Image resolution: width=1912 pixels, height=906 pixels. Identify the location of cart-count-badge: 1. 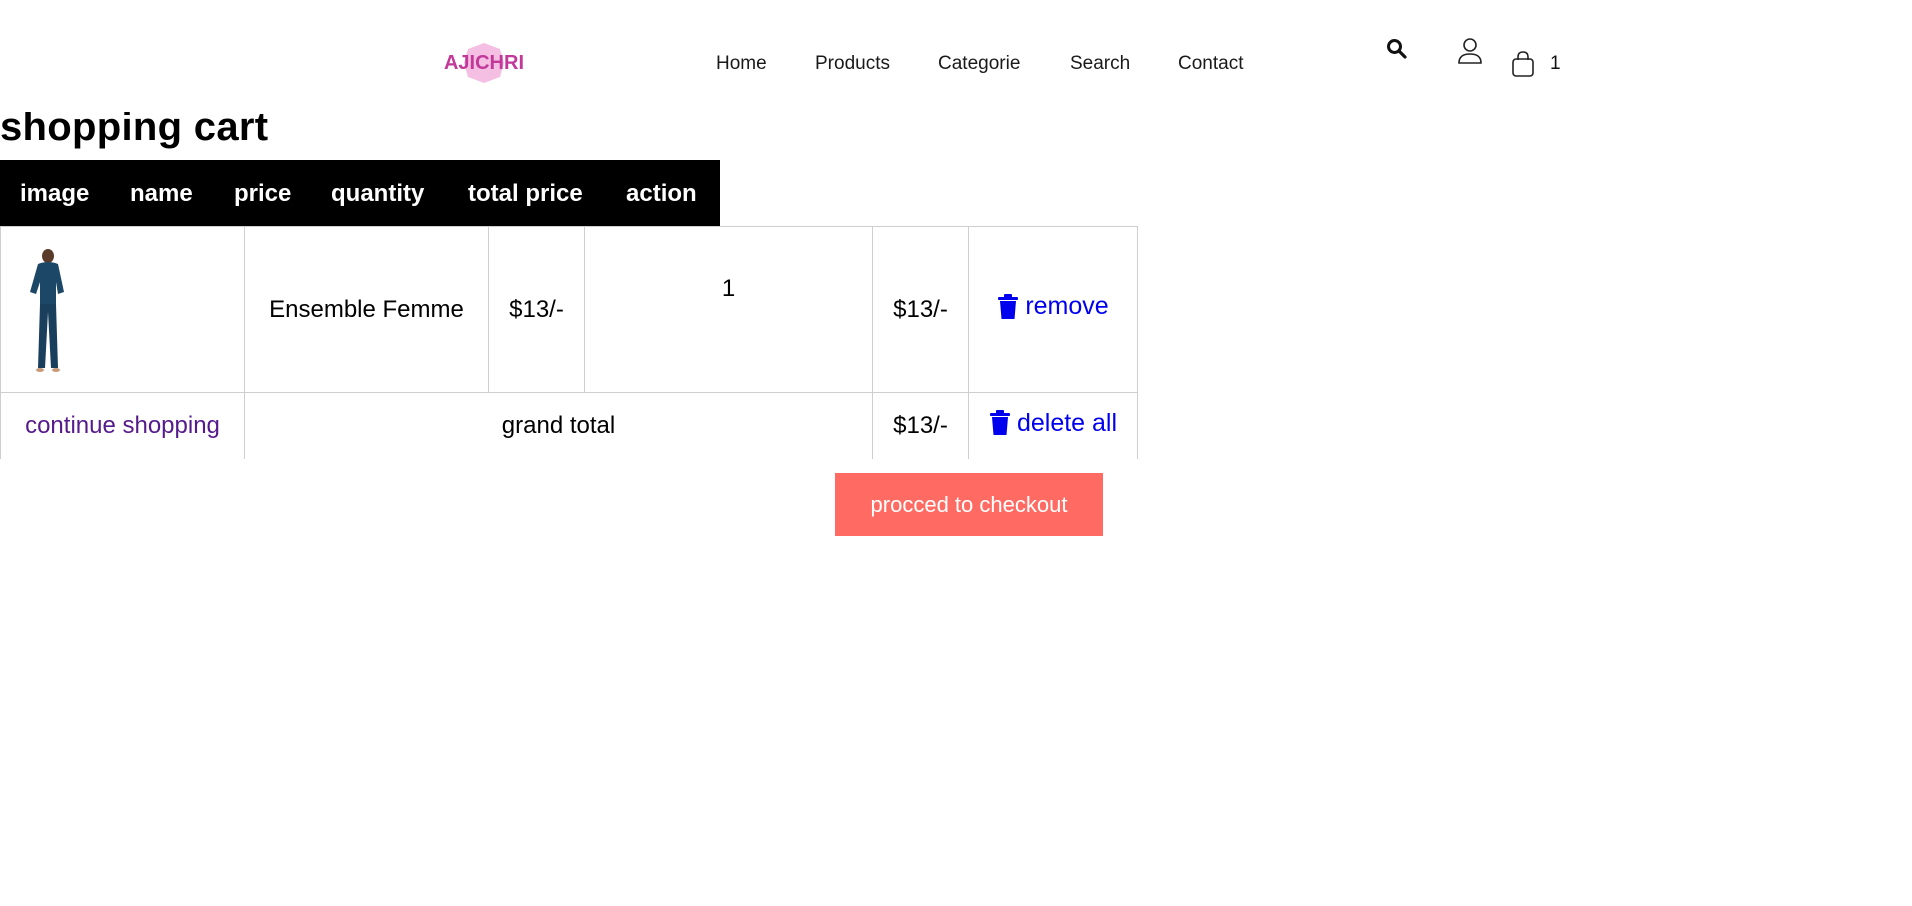
(1555, 63).